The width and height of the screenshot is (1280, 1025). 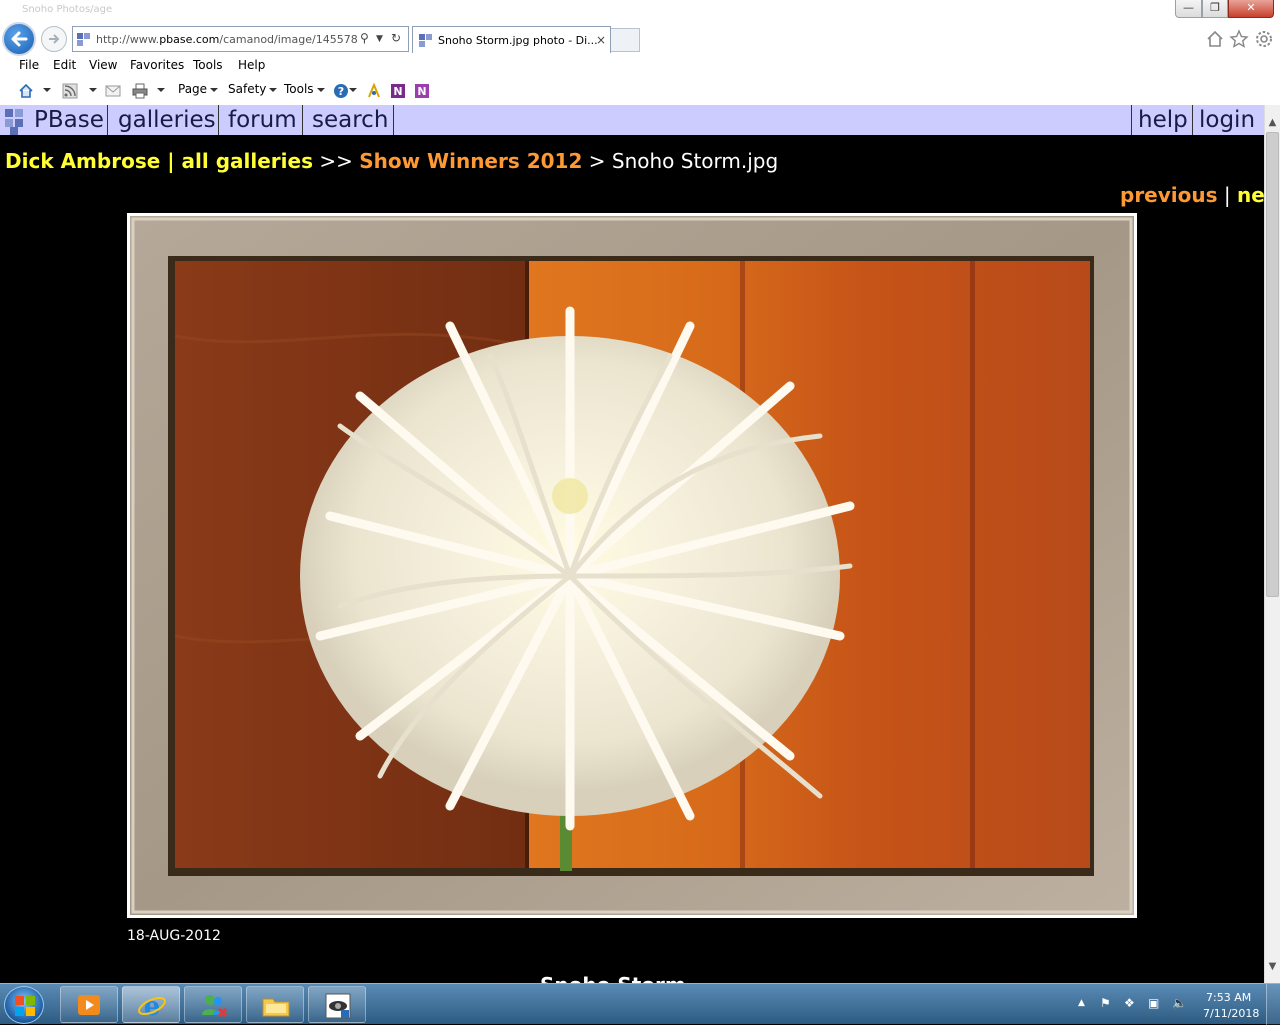 What do you see at coordinates (1153, 1003) in the screenshot?
I see `network-icon: ▣` at bounding box center [1153, 1003].